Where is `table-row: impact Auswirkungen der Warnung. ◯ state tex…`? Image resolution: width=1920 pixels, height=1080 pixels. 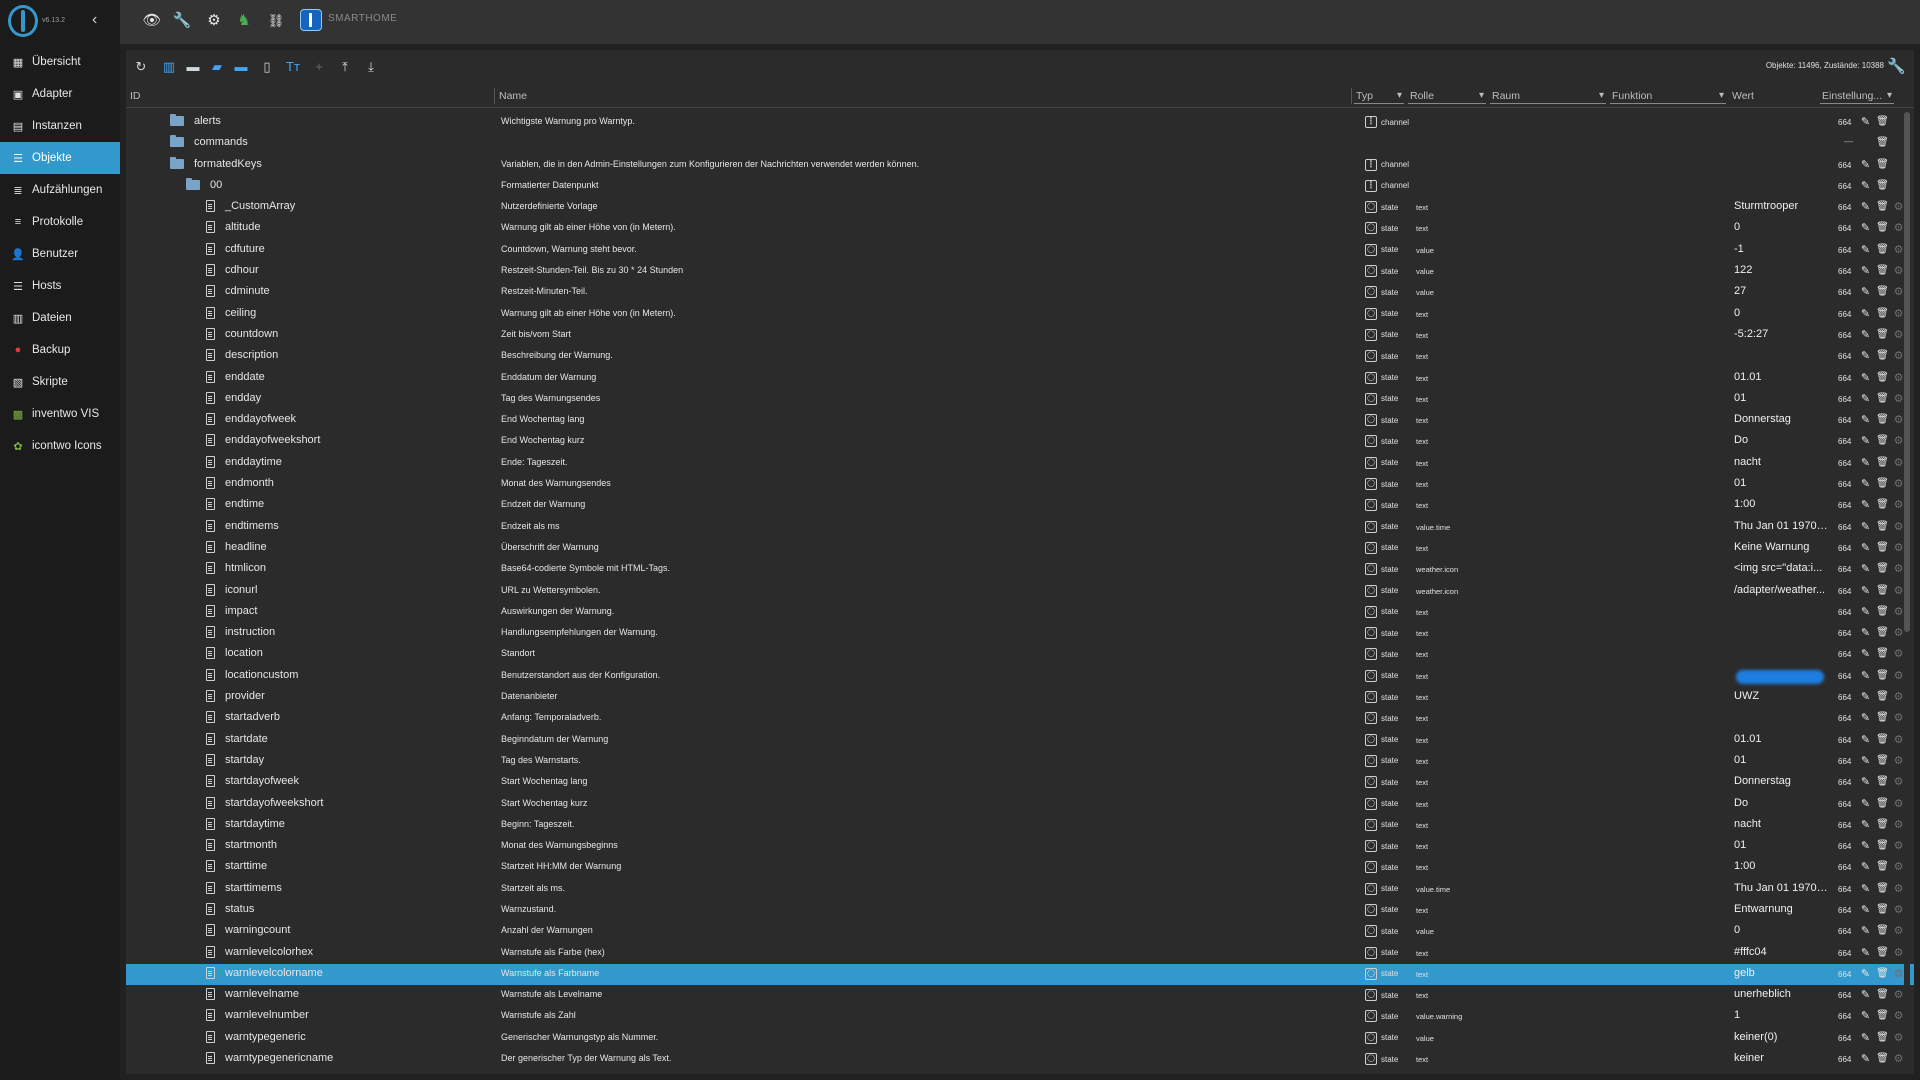 table-row: impact Auswirkungen der Warnung. ◯ state tex… is located at coordinates (1020, 612).